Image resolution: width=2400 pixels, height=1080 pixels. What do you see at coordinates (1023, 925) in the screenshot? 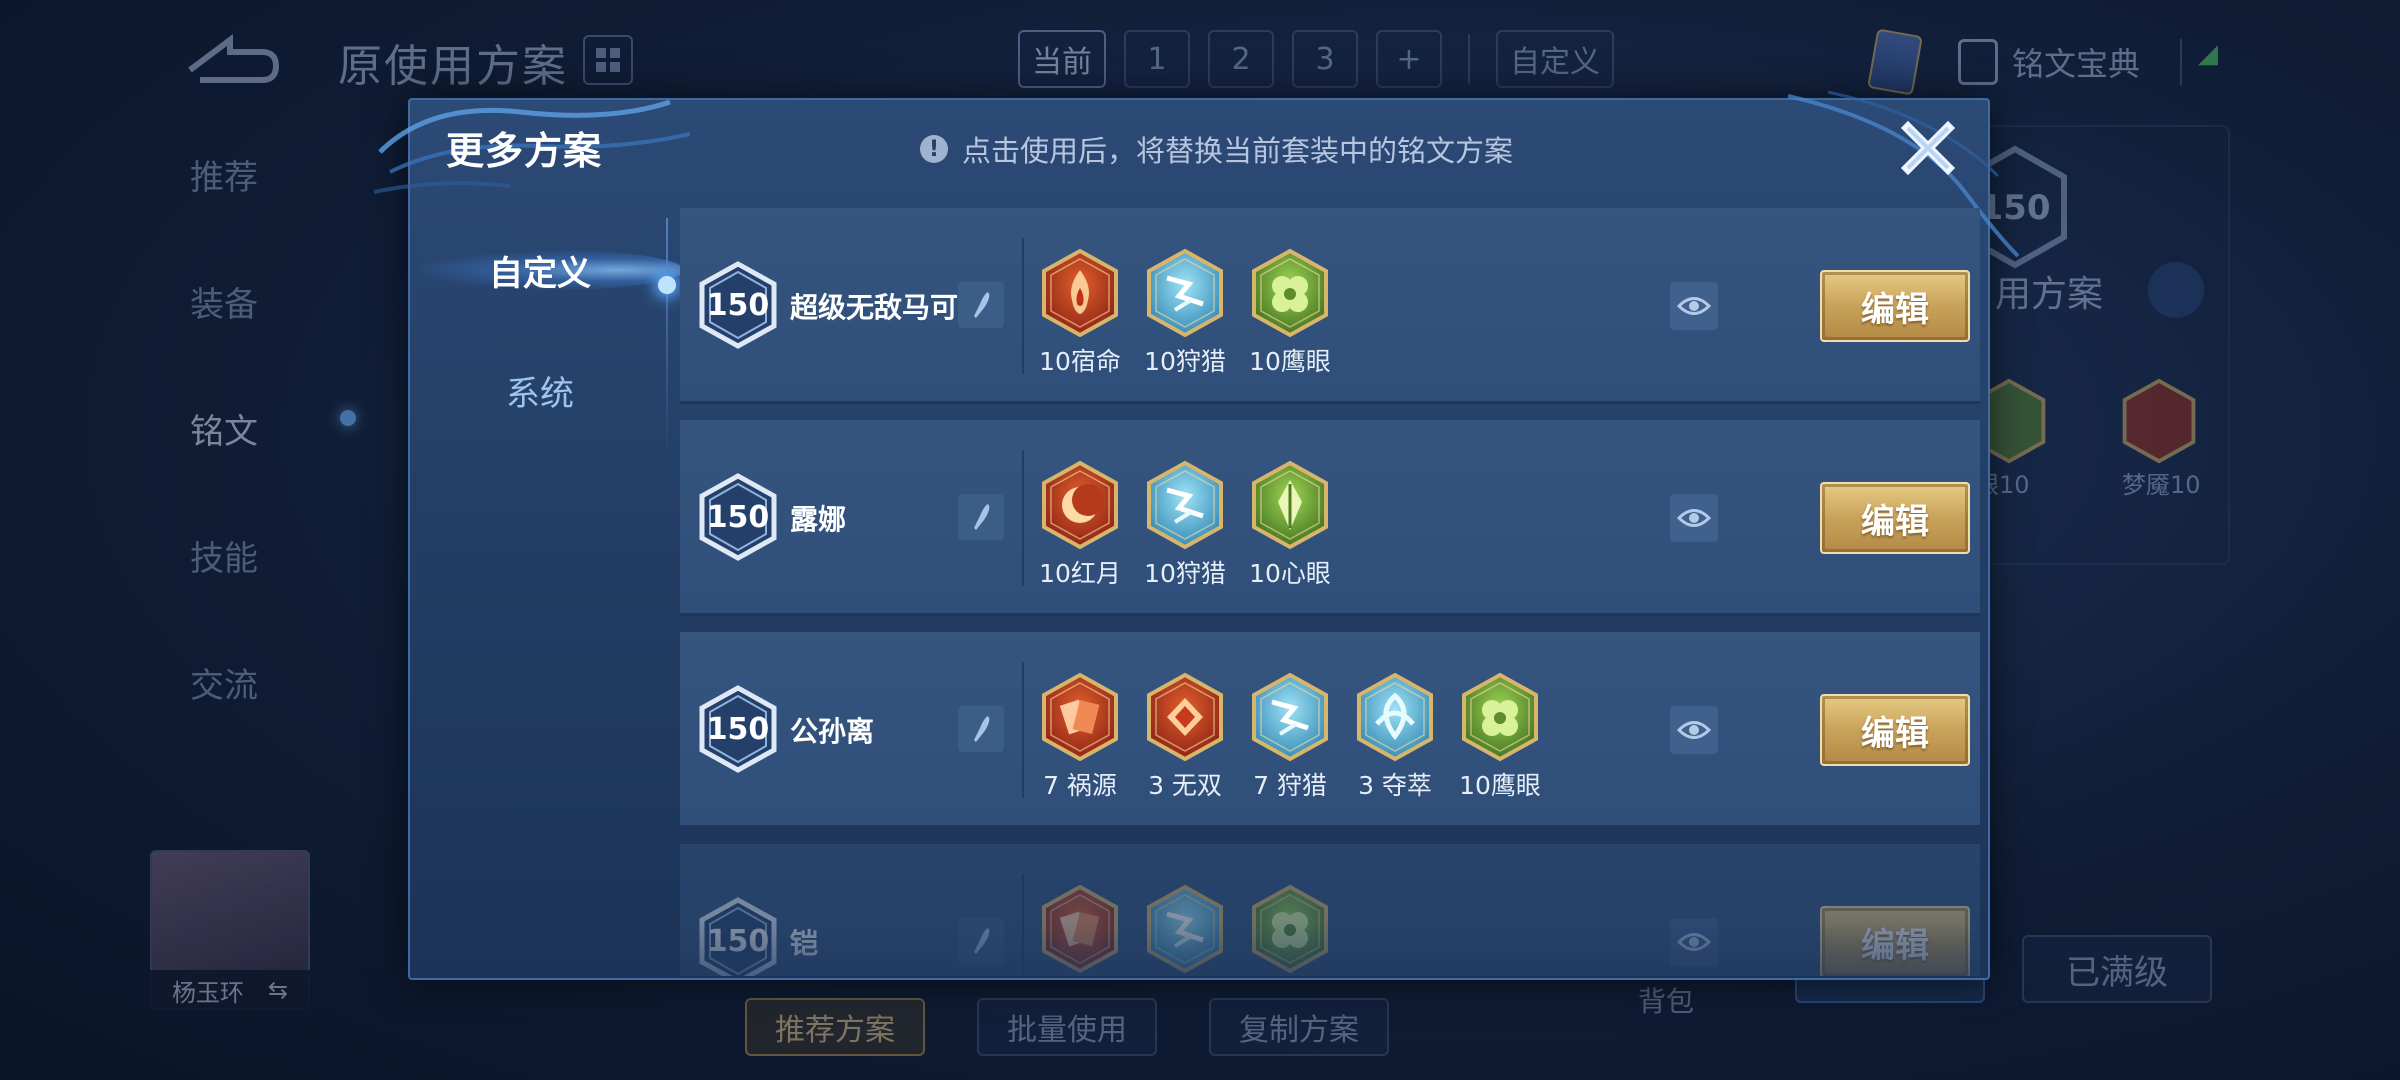
I see `row-divider` at bounding box center [1023, 925].